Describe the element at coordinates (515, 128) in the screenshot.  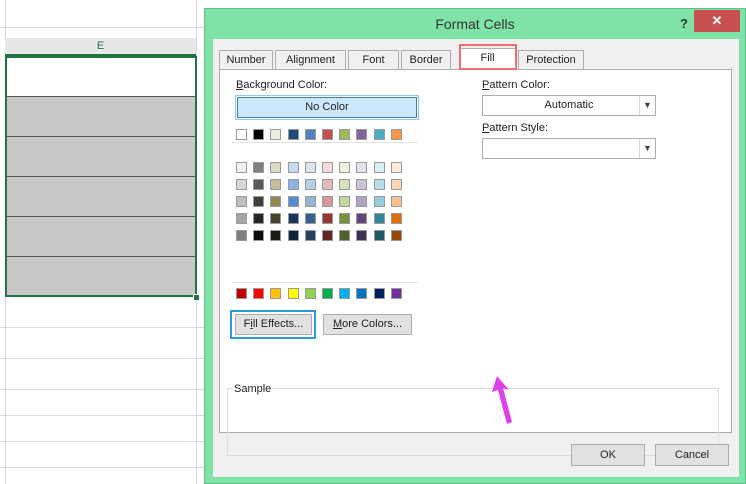
I see `pattern-style-label: Pattern Style:` at that location.